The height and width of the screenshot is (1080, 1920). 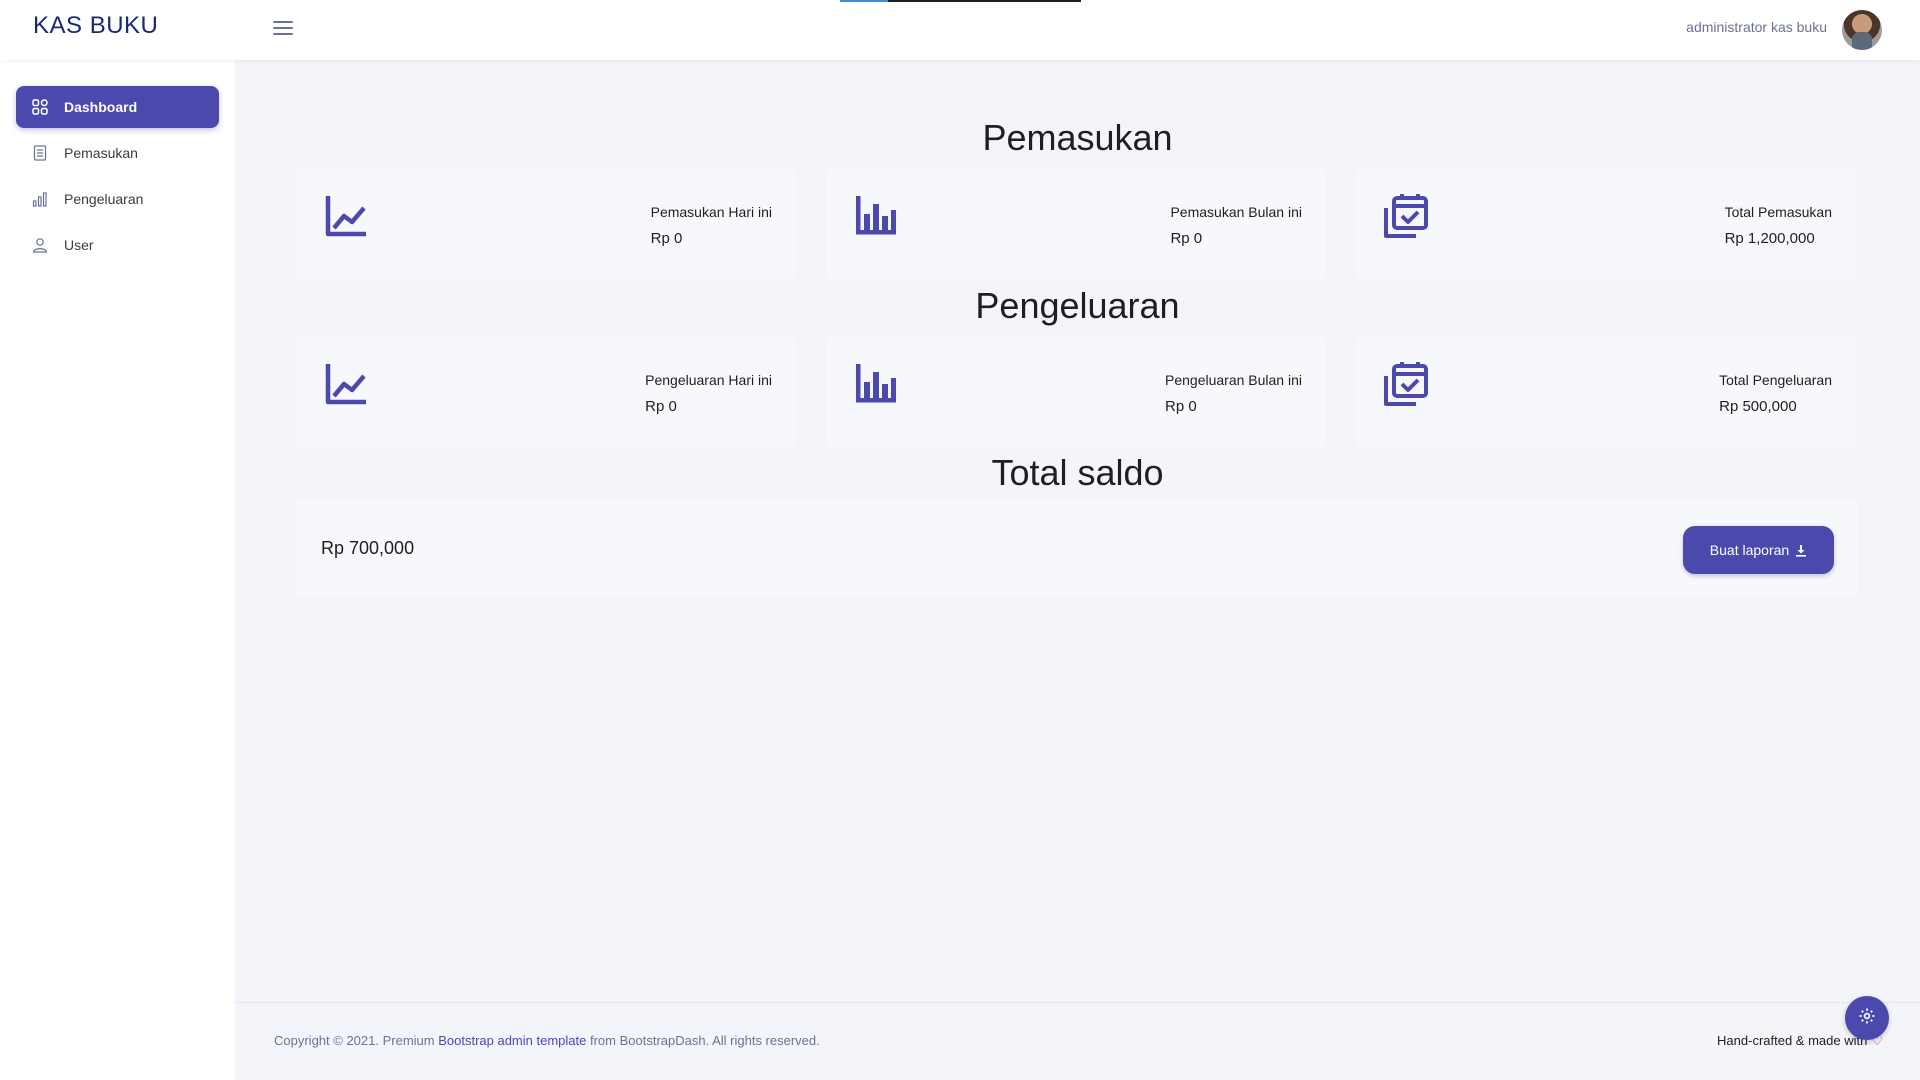 I want to click on stat-card-pengeluaran-bulan: Pengeluaran Bulan ini Rp 0, so click(x=1076, y=392).